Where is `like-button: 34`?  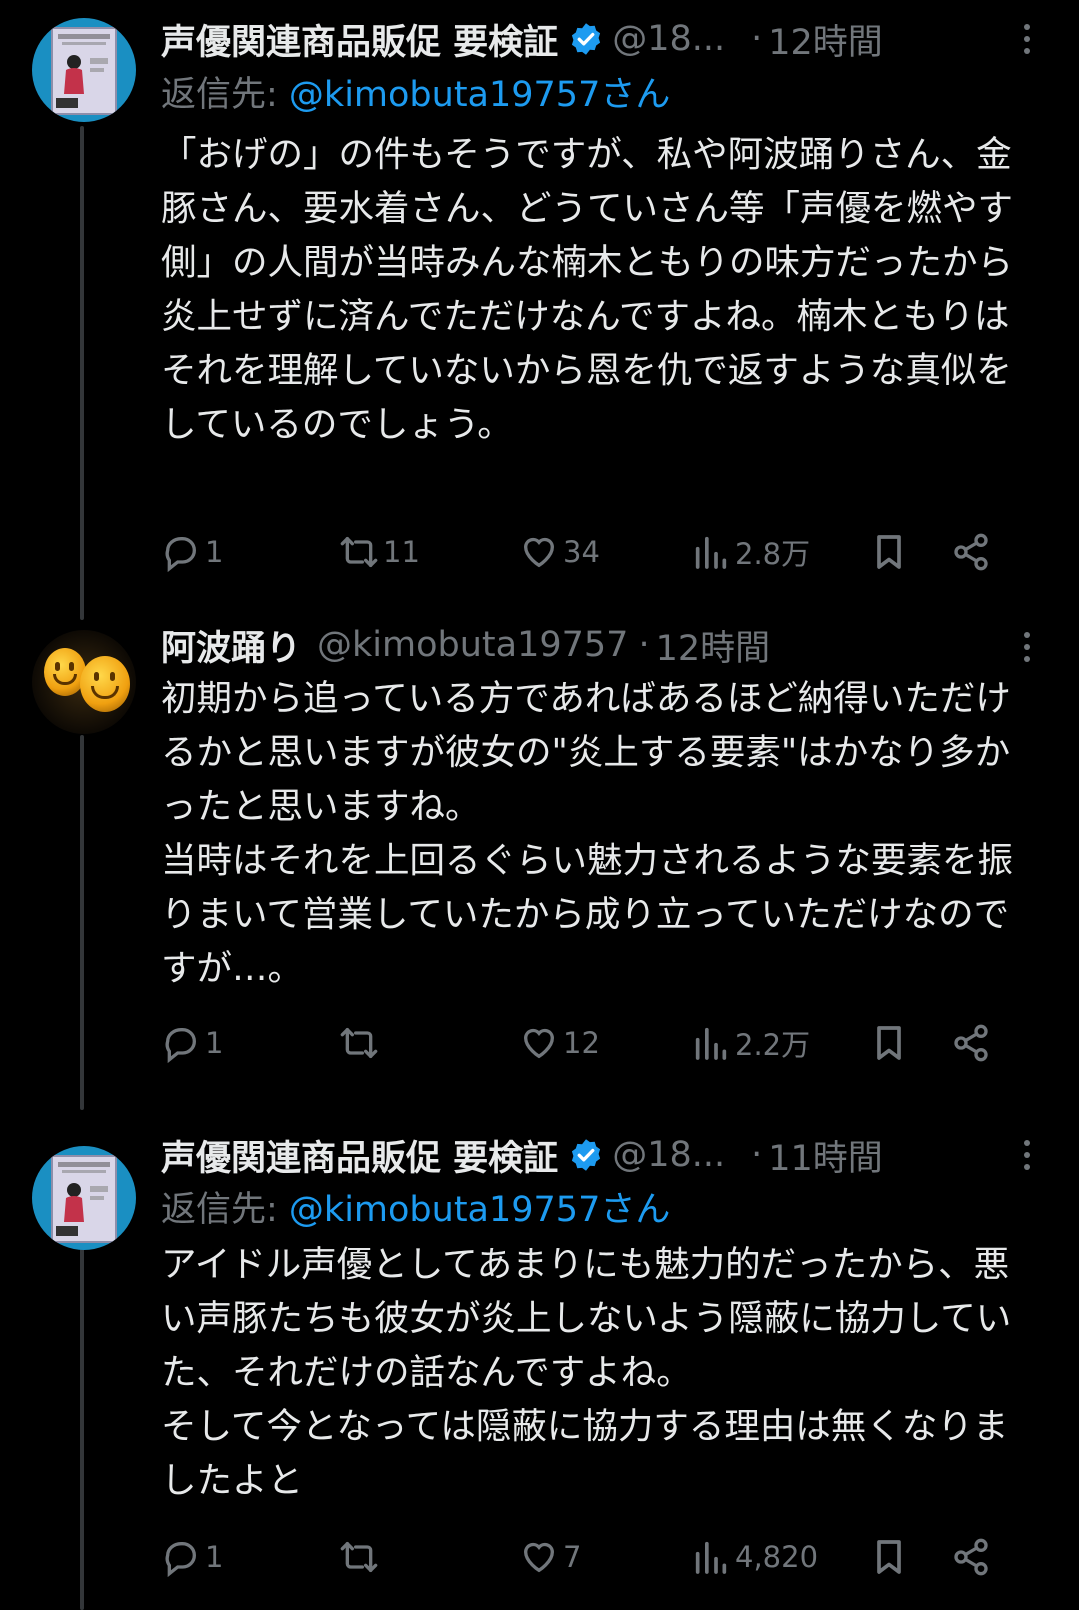
like-button: 34 is located at coordinates (559, 552).